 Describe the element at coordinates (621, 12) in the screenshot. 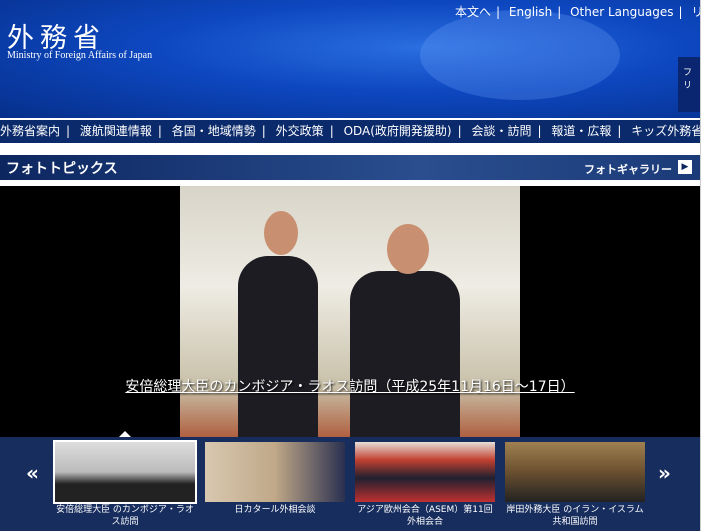

I see `link-other-languages: Other Languages` at that location.